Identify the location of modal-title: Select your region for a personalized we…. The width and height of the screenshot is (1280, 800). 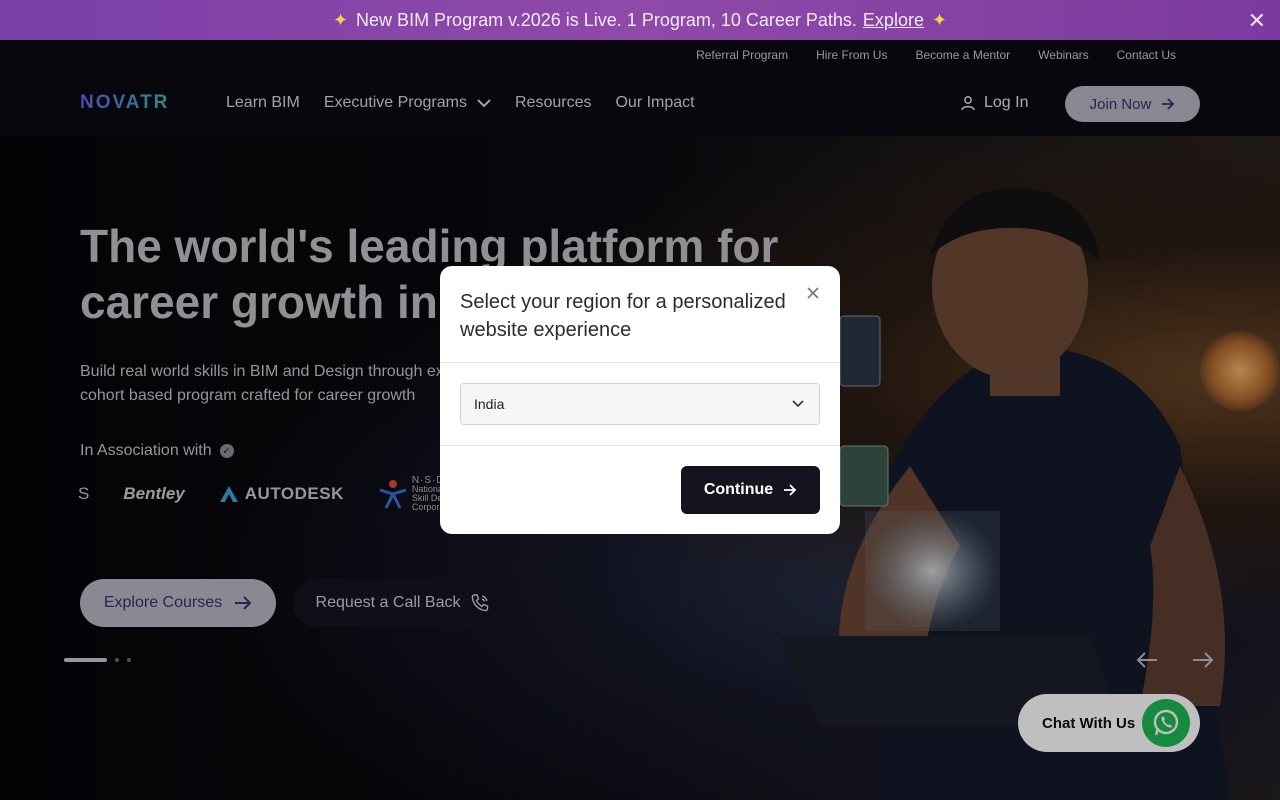
(623, 316).